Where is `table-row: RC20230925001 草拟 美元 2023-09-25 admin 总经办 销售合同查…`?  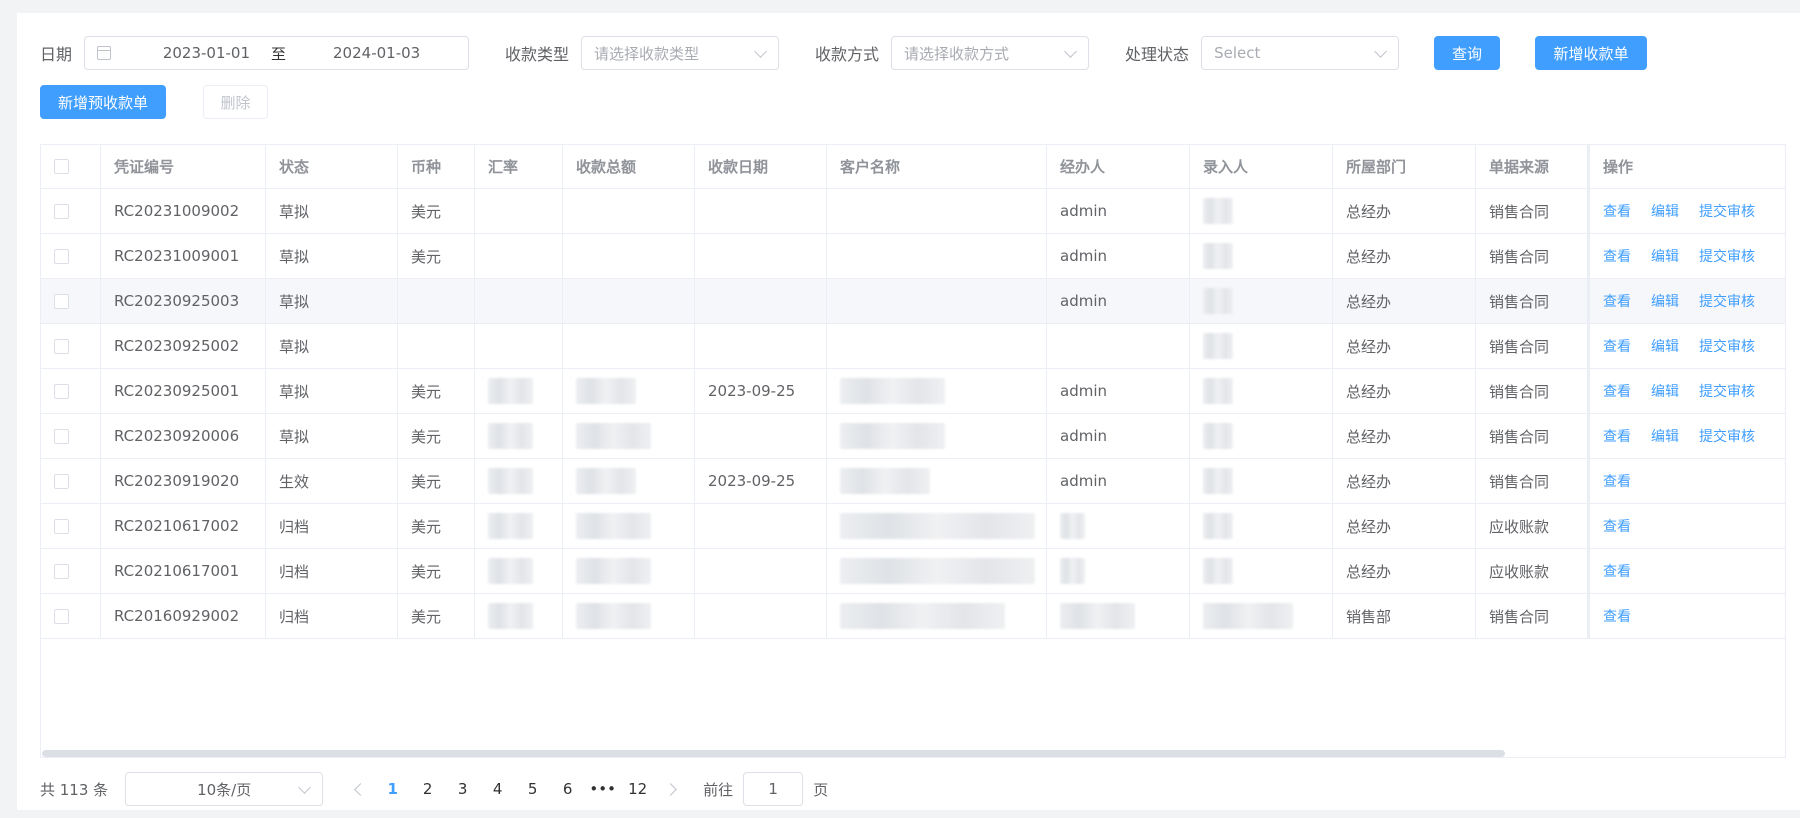
table-row: RC20230925001 草拟 美元 2023-09-25 admin 总经办 销售合同查… is located at coordinates (913, 391).